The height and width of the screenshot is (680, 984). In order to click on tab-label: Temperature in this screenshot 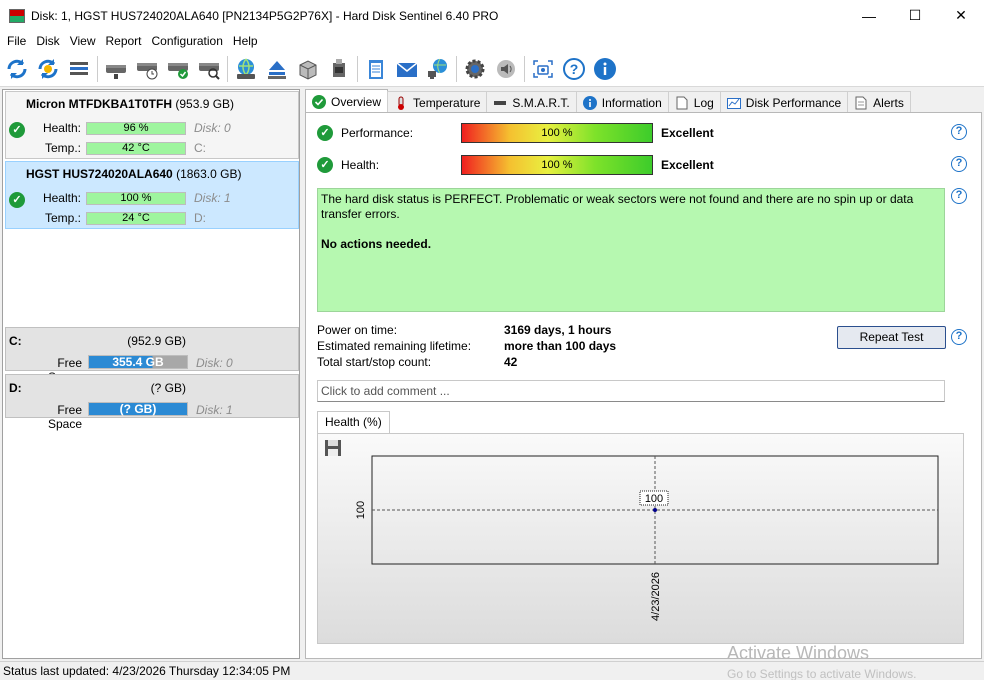, I will do `click(447, 102)`.